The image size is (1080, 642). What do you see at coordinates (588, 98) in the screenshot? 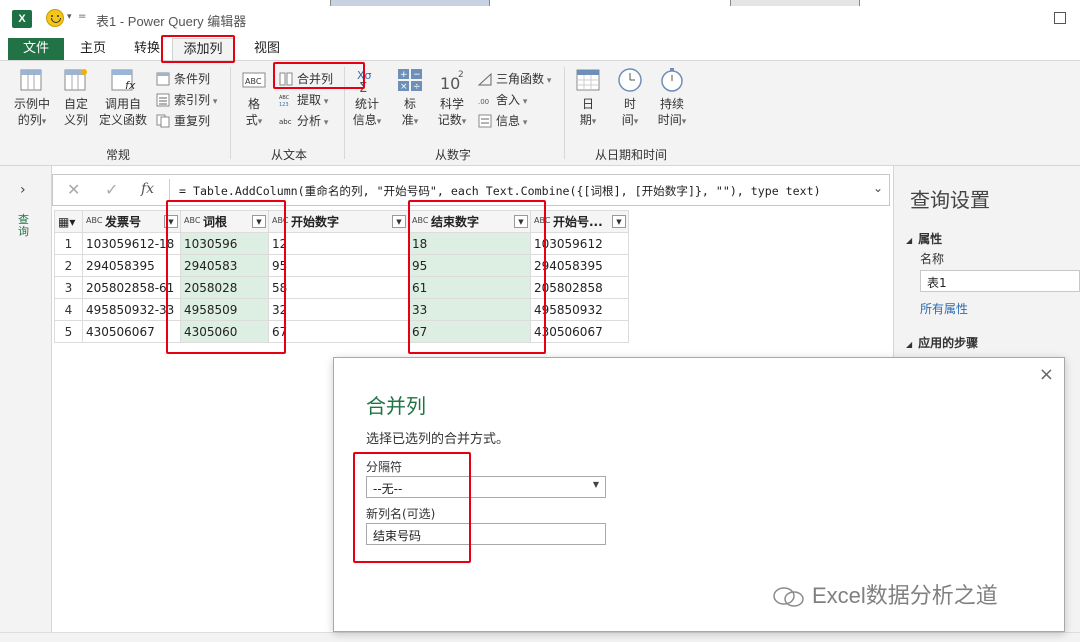
I see `date-button: 日 期▾` at bounding box center [588, 98].